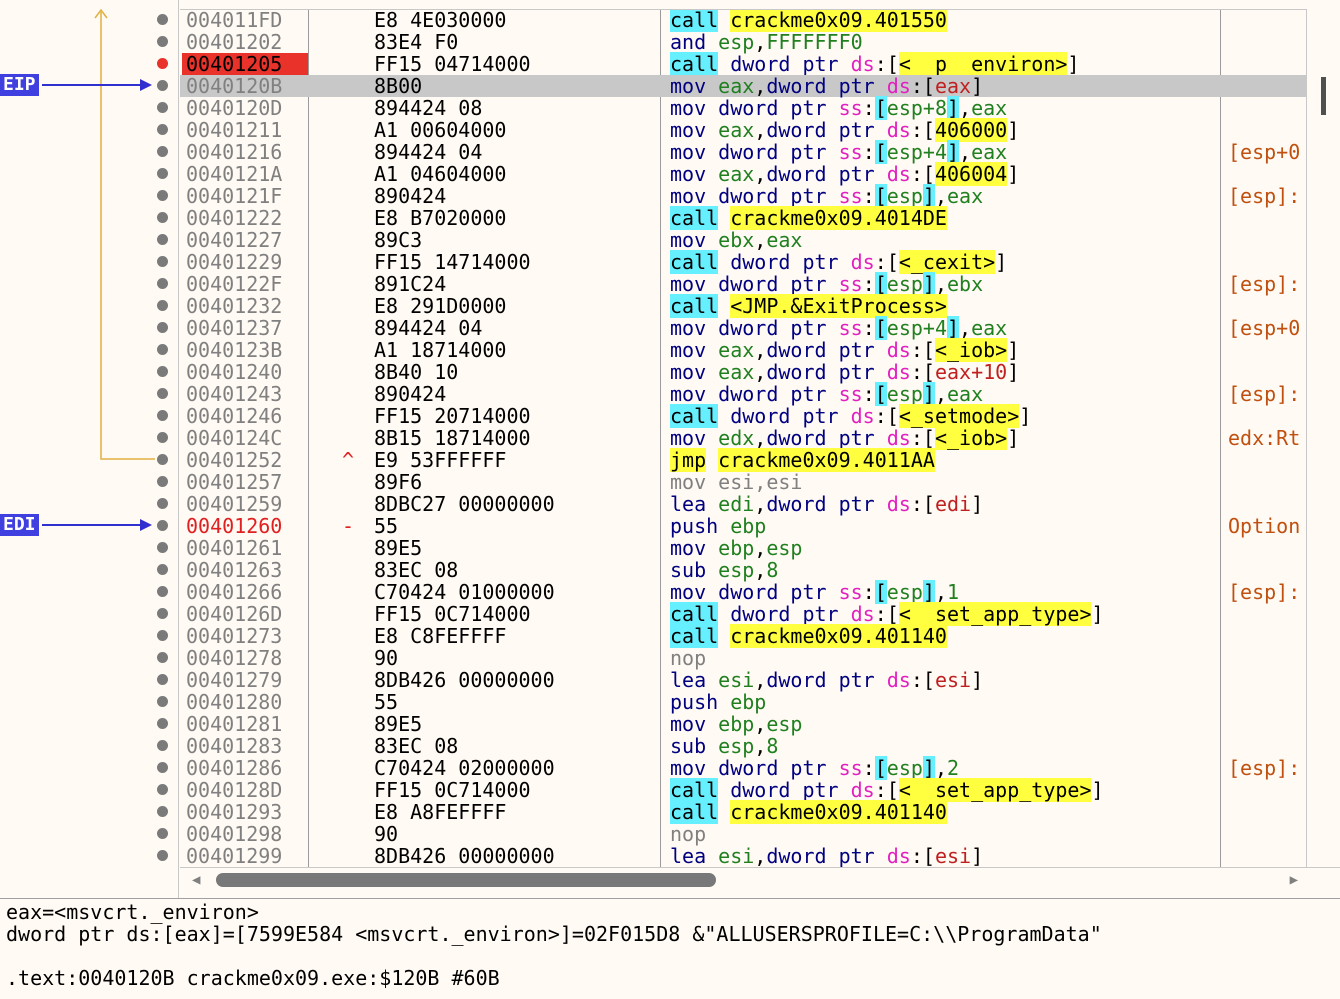  What do you see at coordinates (743, 834) in the screenshot?
I see `disasm-row: 00401298 90 nop` at bounding box center [743, 834].